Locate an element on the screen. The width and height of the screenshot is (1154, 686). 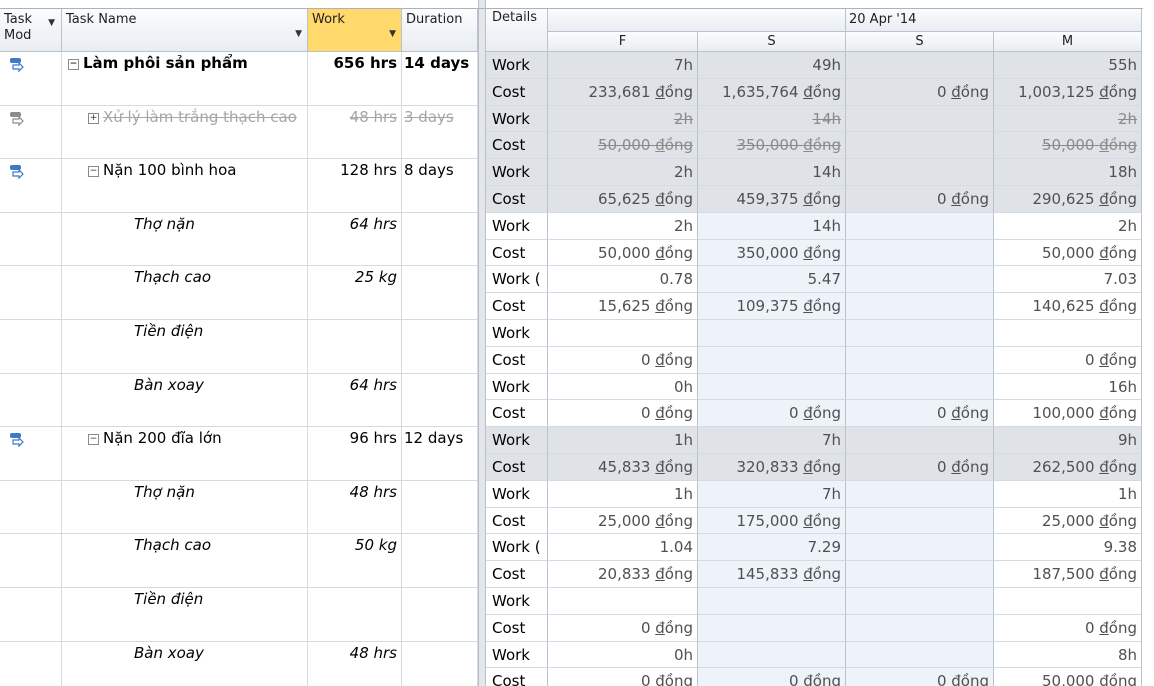
work-cell: 25 kg is located at coordinates (355, 293).